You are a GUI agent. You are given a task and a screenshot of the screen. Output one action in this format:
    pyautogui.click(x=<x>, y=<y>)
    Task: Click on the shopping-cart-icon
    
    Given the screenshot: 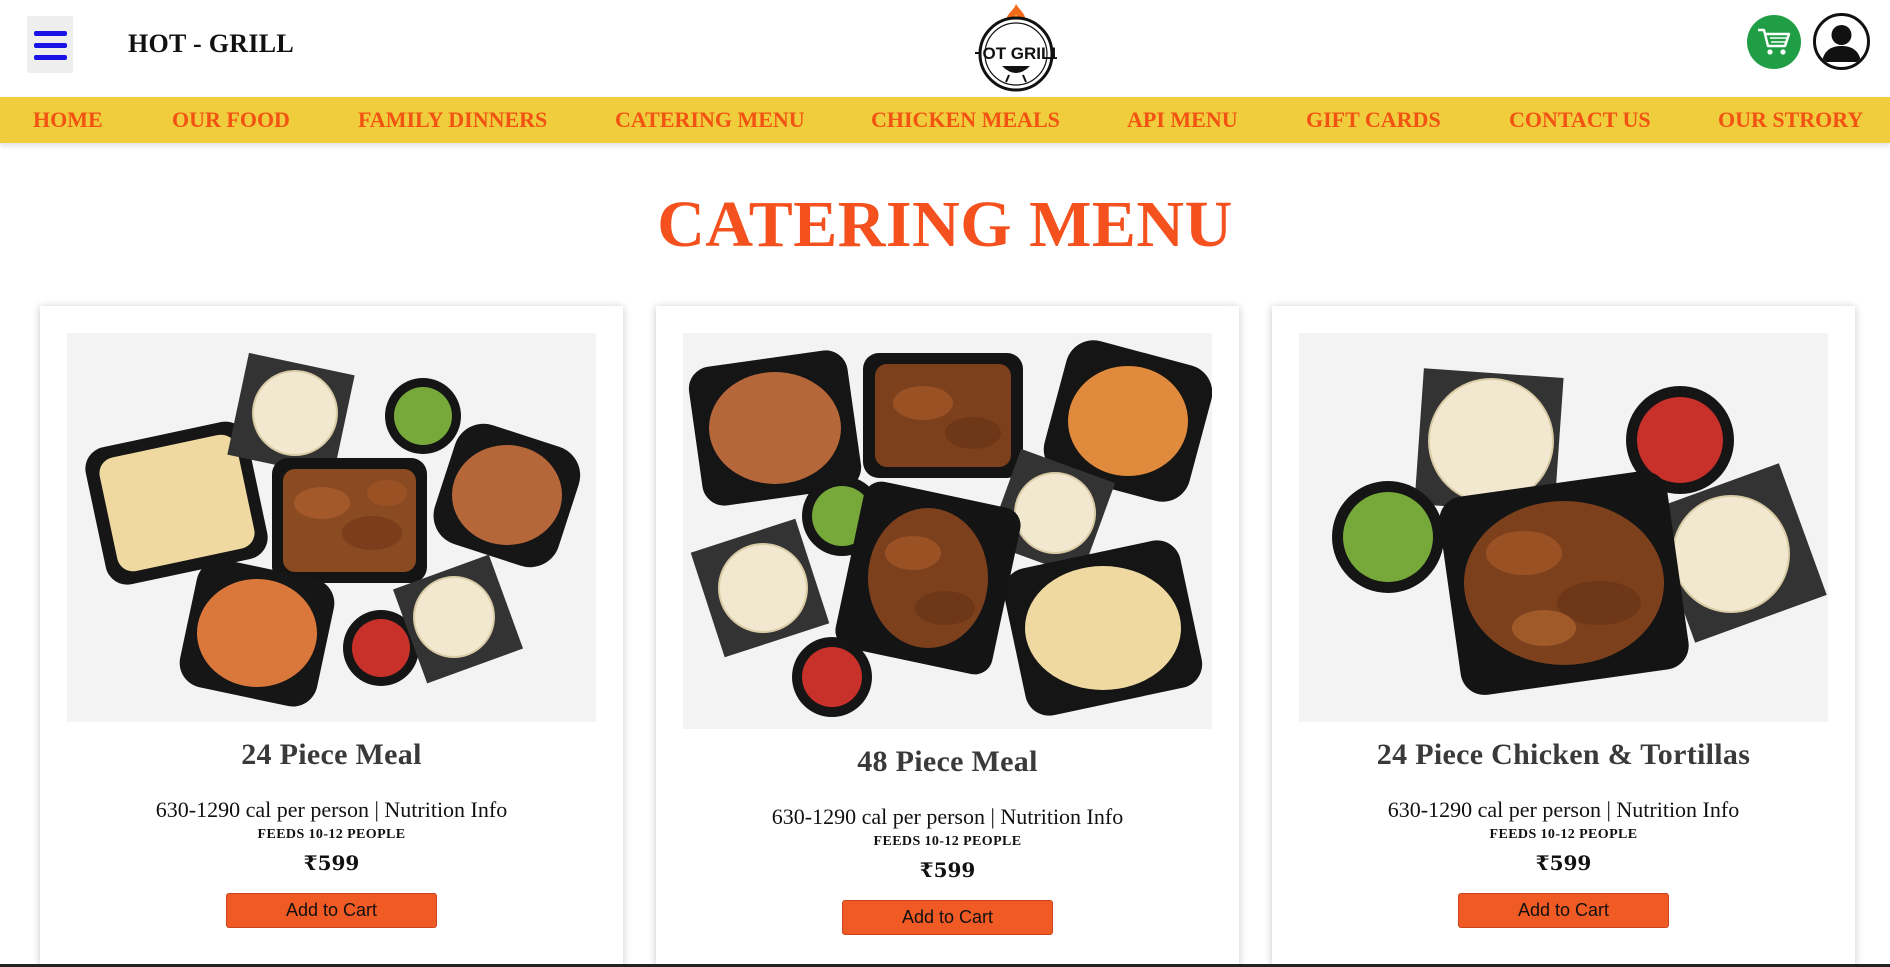 What is the action you would take?
    pyautogui.click(x=1774, y=42)
    